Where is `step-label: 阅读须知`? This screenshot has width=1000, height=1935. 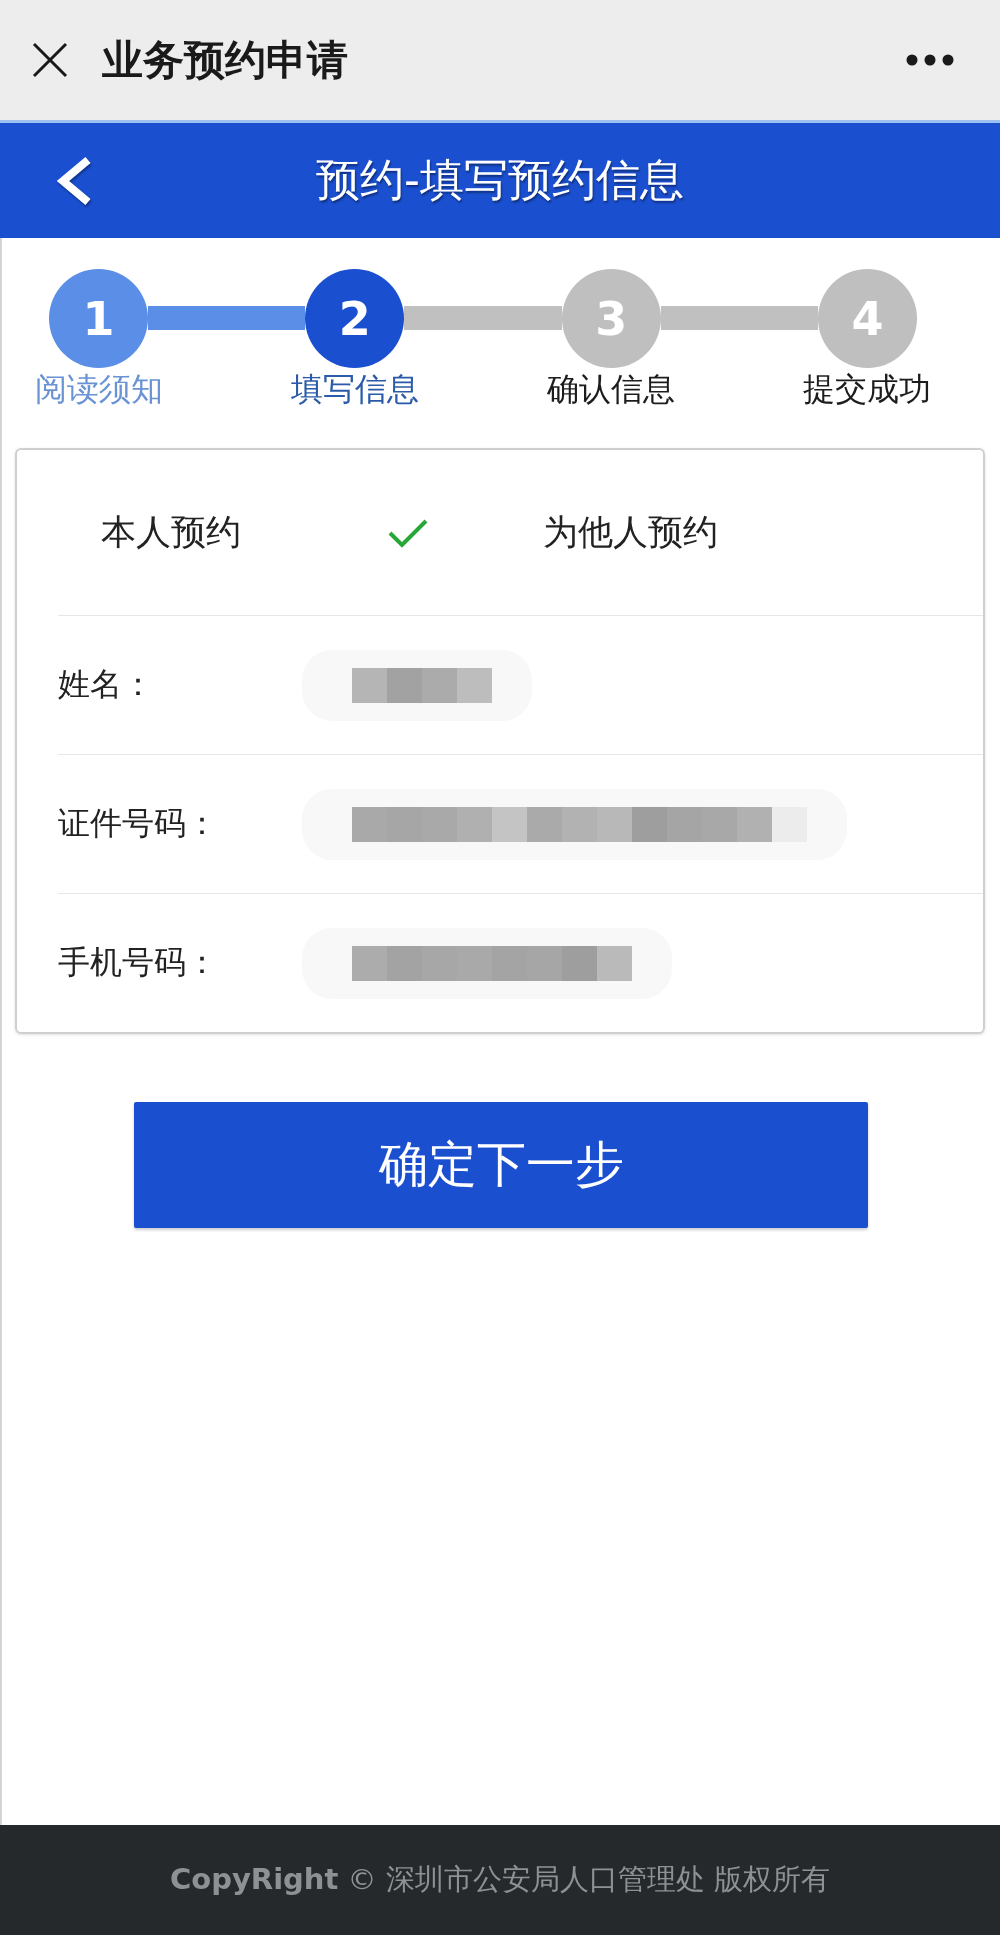 step-label: 阅读须知 is located at coordinates (98, 389).